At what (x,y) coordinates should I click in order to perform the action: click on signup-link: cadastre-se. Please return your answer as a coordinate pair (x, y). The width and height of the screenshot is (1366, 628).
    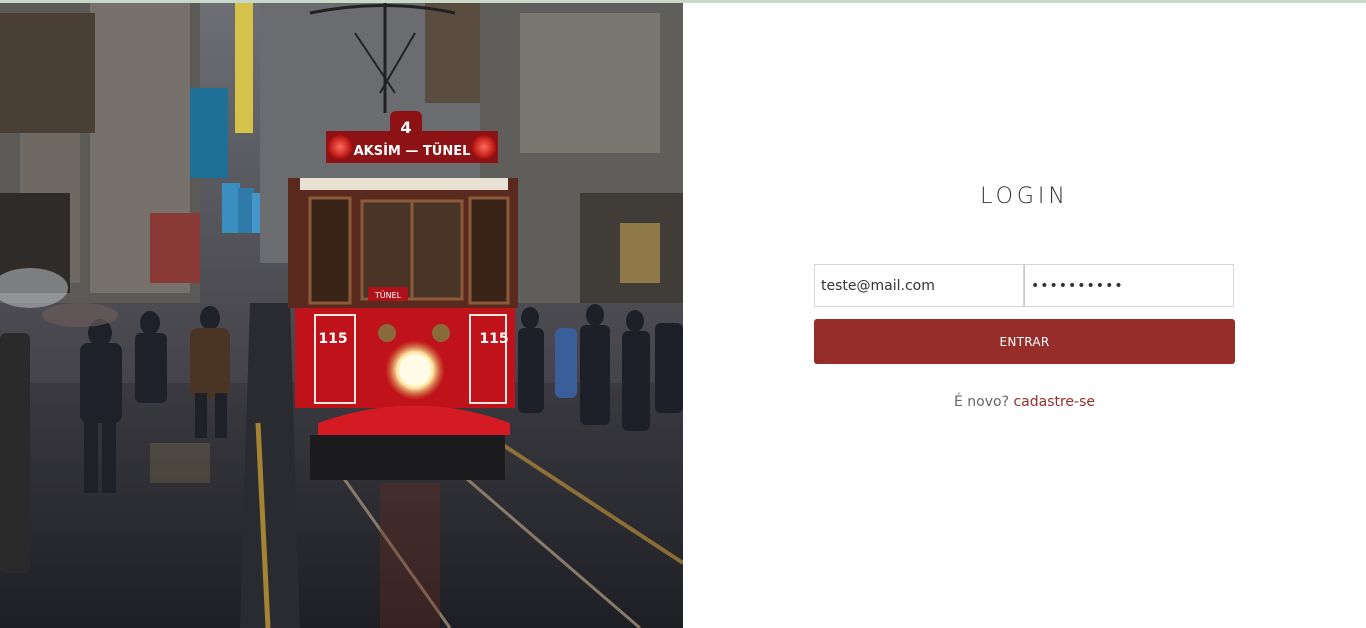
    Looking at the image, I should click on (1054, 402).